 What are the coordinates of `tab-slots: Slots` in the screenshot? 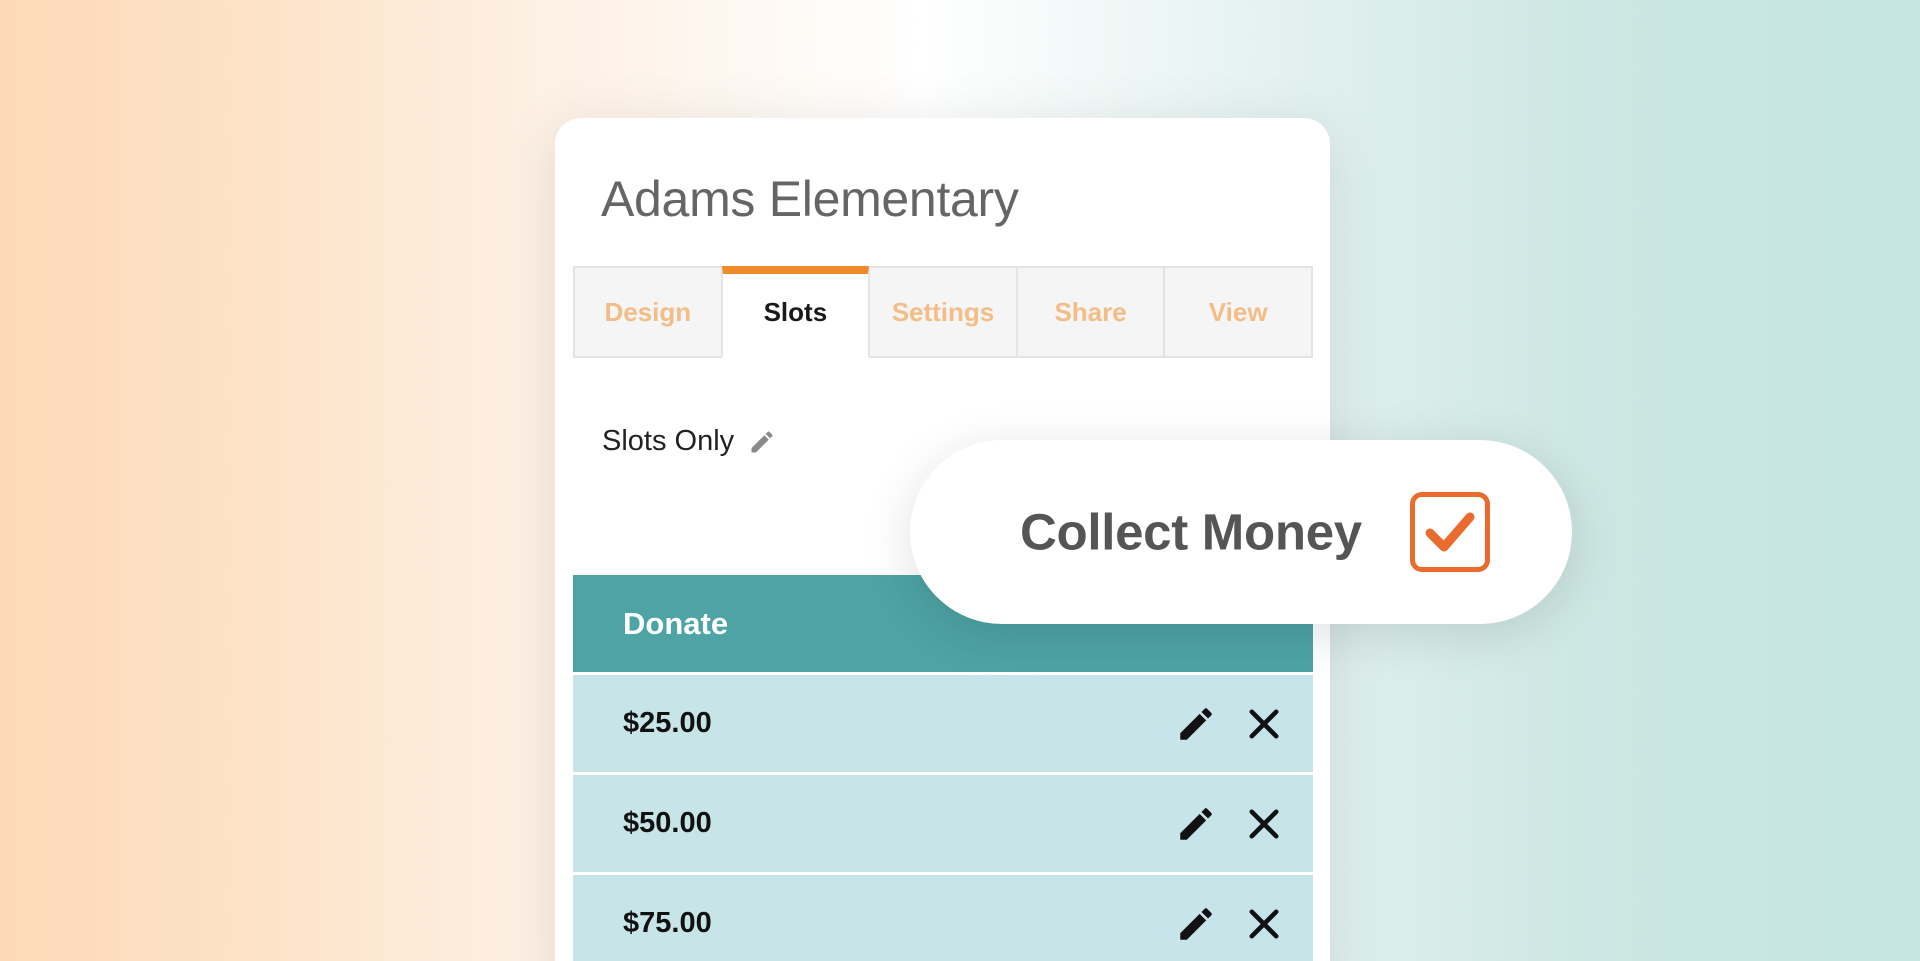 It's located at (795, 312).